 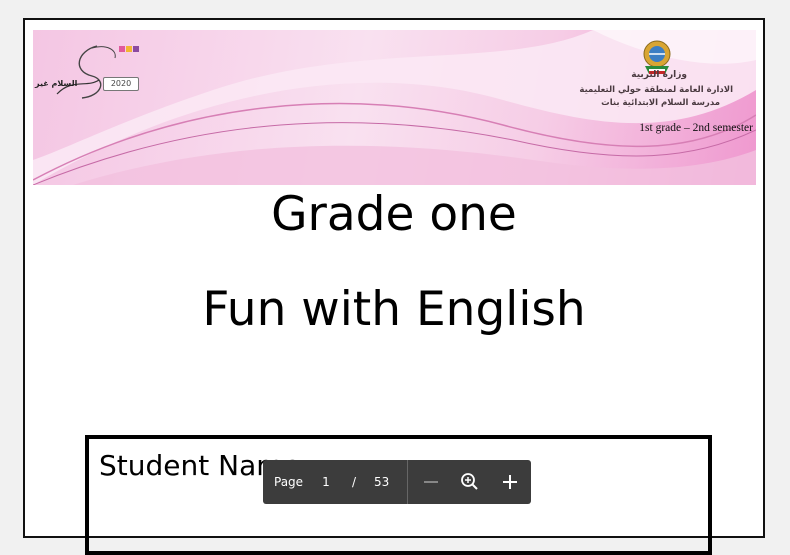 What do you see at coordinates (659, 75) in the screenshot?
I see `ministry-line: وزارة التربية` at bounding box center [659, 75].